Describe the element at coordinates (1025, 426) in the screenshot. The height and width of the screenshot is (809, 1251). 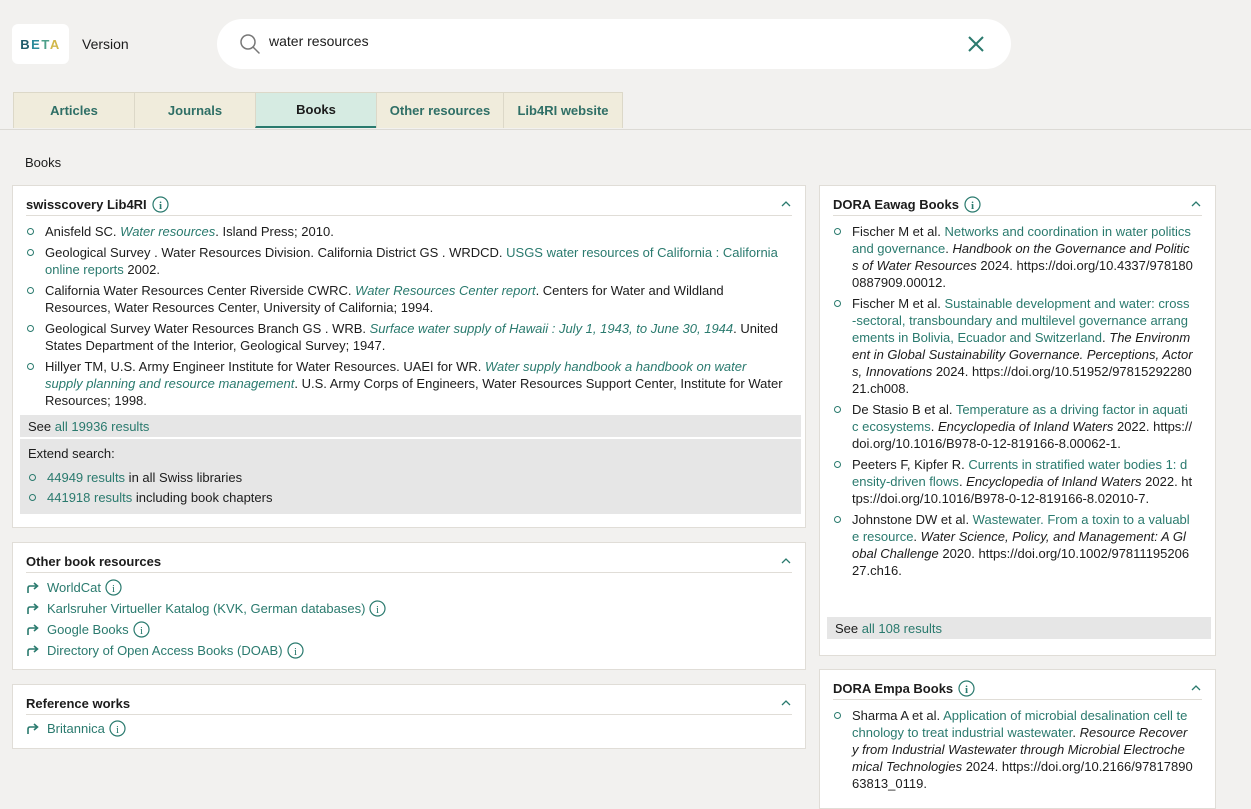
I see `result-source: Encyclopedia of Inland Waters` at that location.